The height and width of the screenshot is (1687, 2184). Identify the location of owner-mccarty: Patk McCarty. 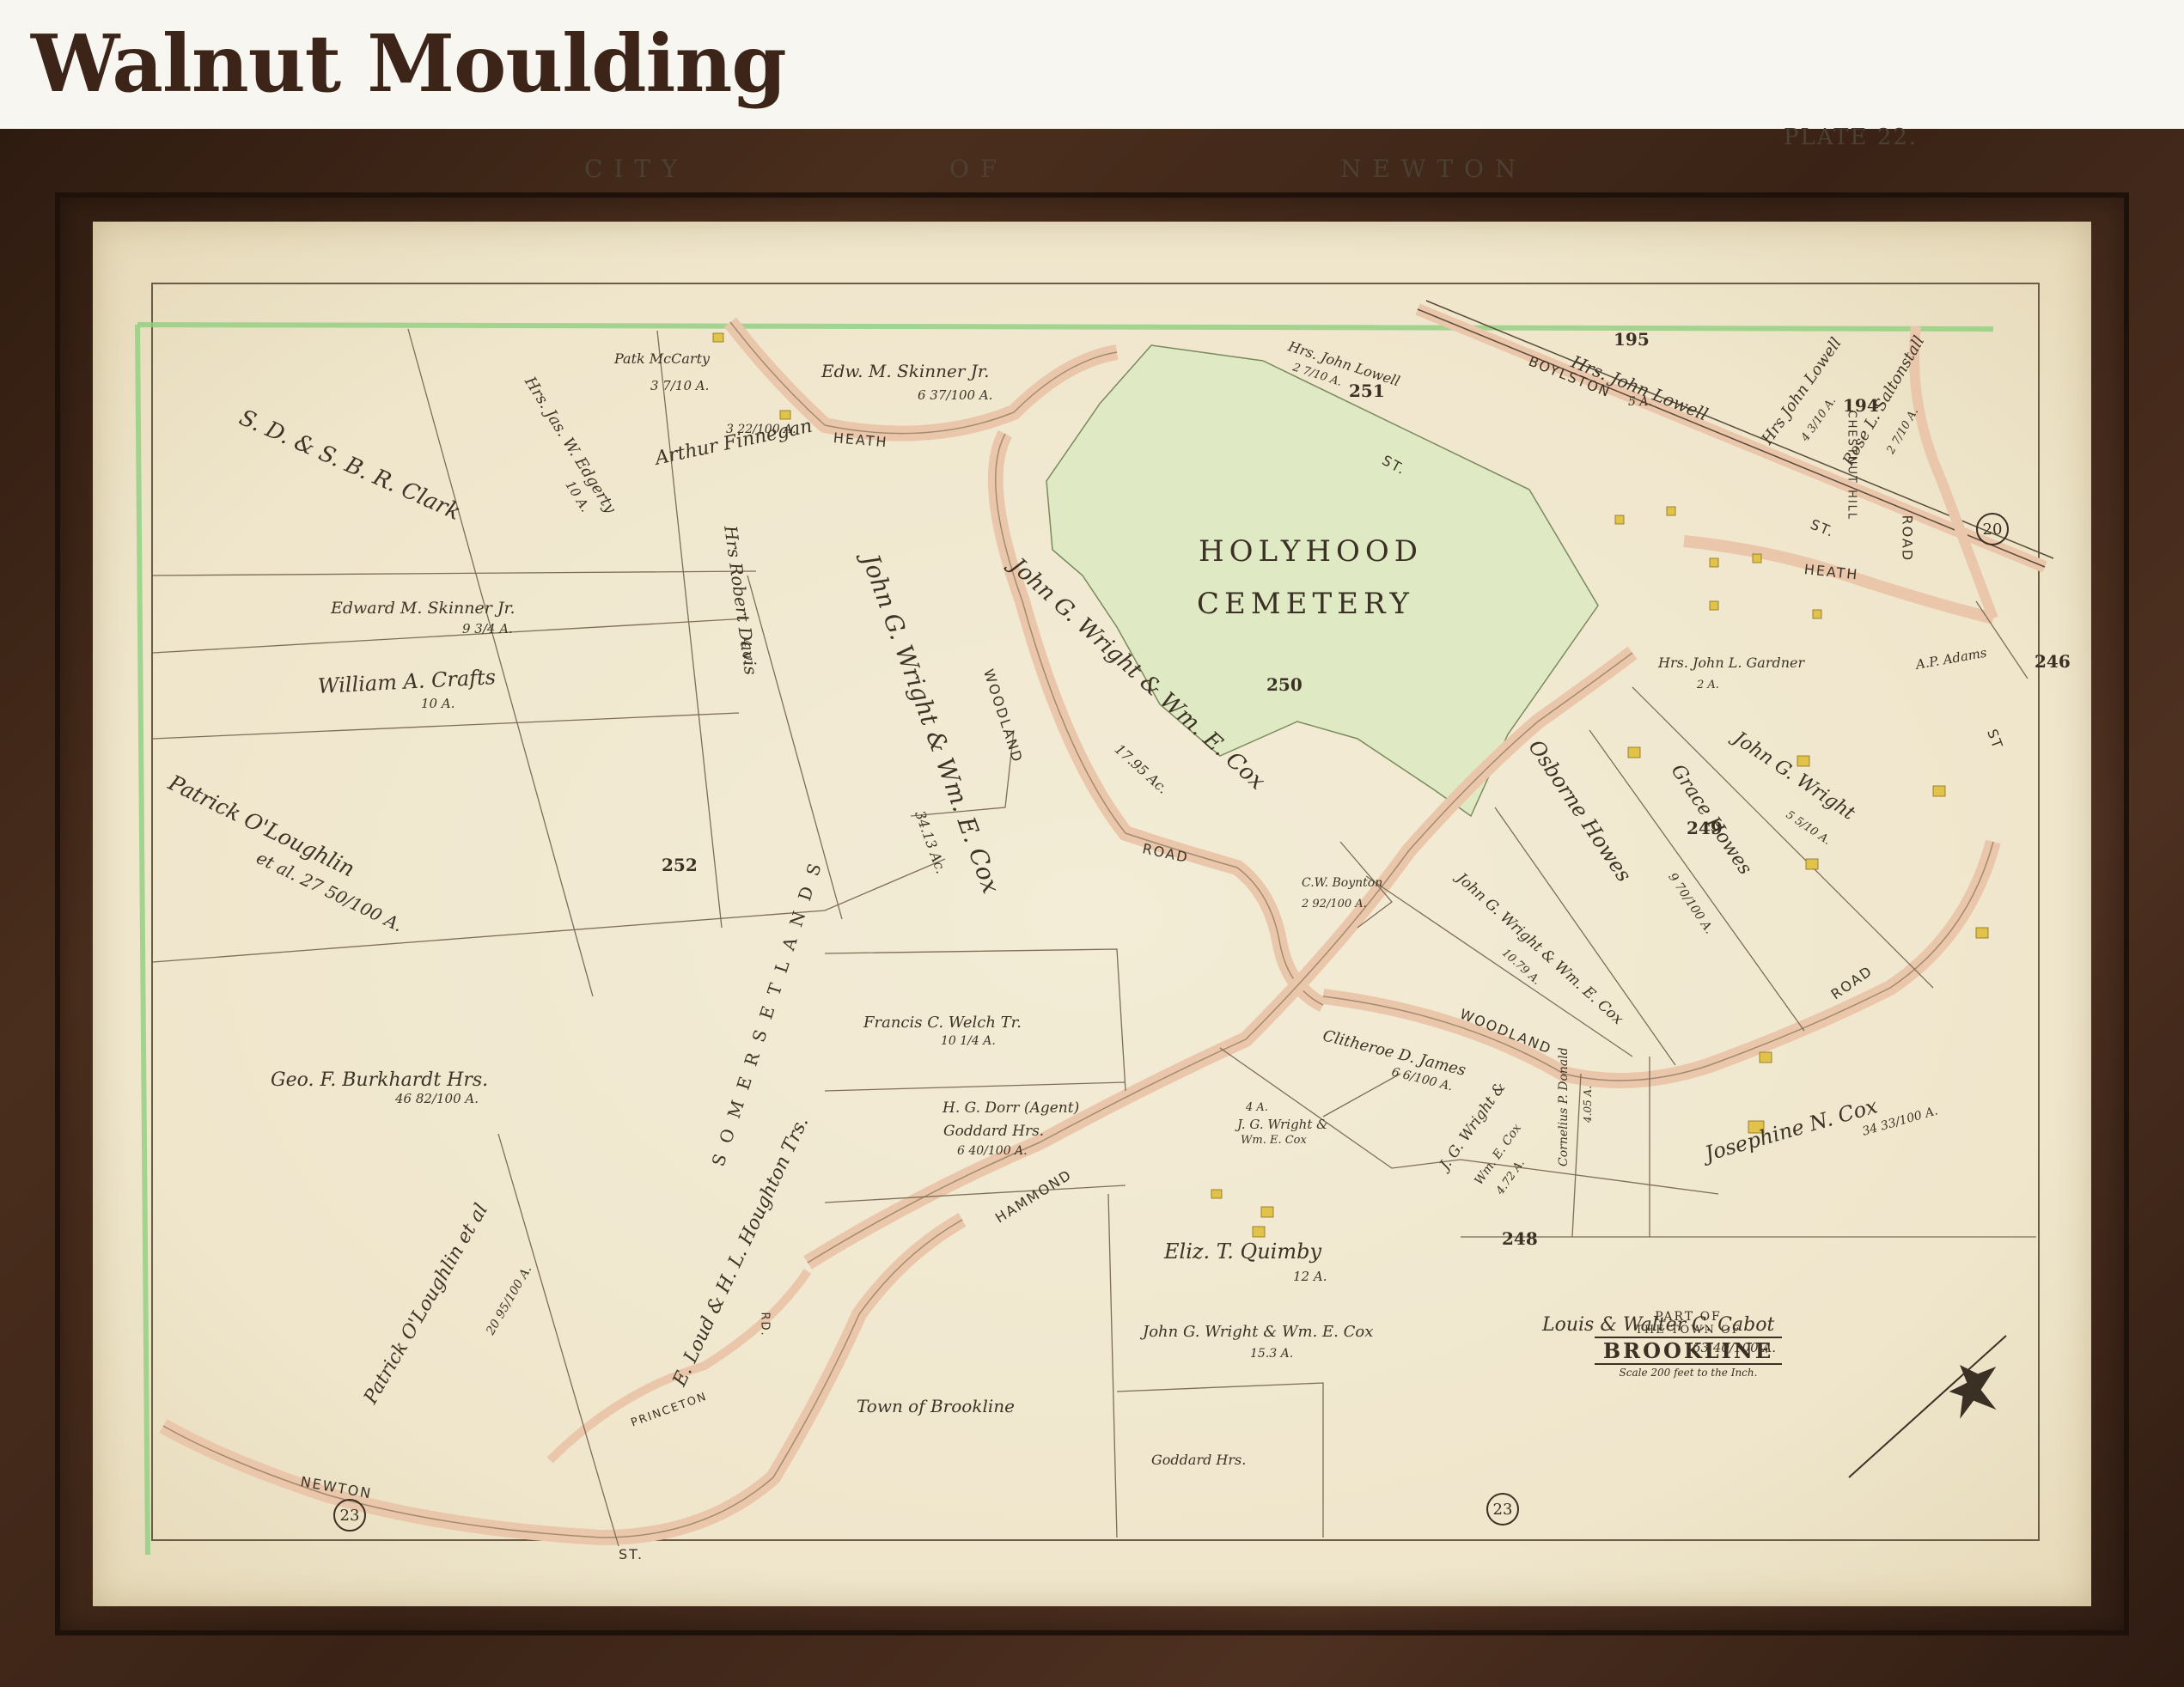
(662, 358).